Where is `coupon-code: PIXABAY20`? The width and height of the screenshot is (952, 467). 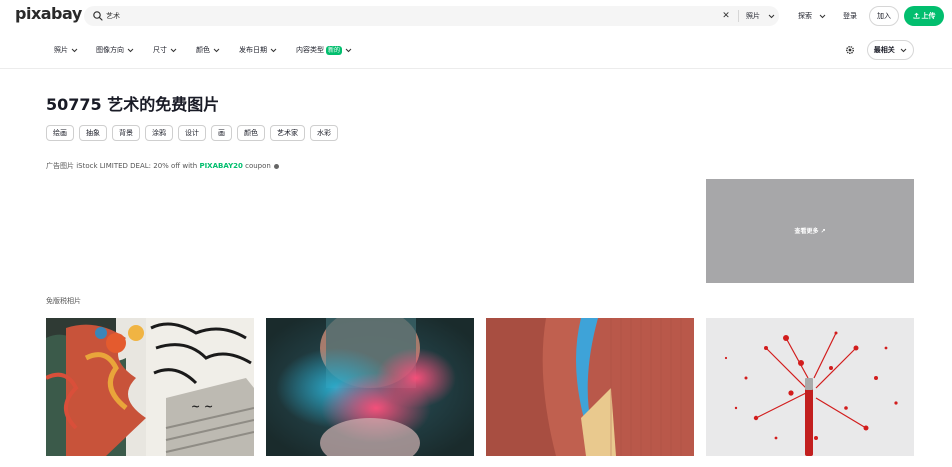 coupon-code: PIXABAY20 is located at coordinates (220, 166).